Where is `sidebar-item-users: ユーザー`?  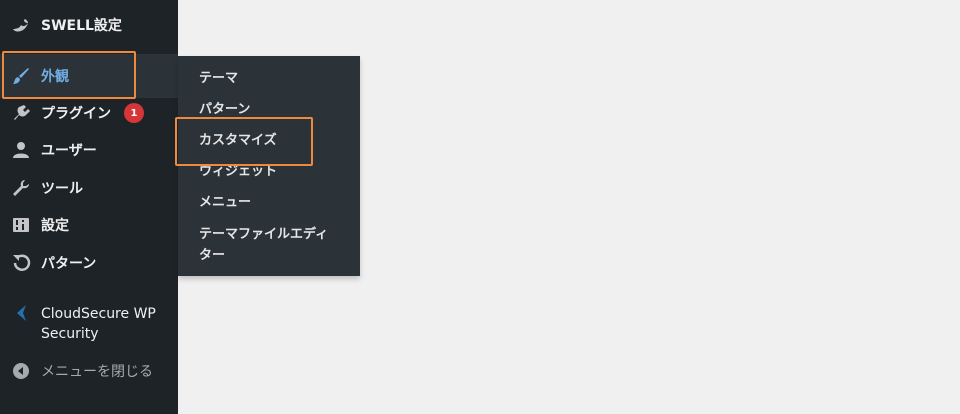
sidebar-item-users: ユーザー is located at coordinates (89, 150).